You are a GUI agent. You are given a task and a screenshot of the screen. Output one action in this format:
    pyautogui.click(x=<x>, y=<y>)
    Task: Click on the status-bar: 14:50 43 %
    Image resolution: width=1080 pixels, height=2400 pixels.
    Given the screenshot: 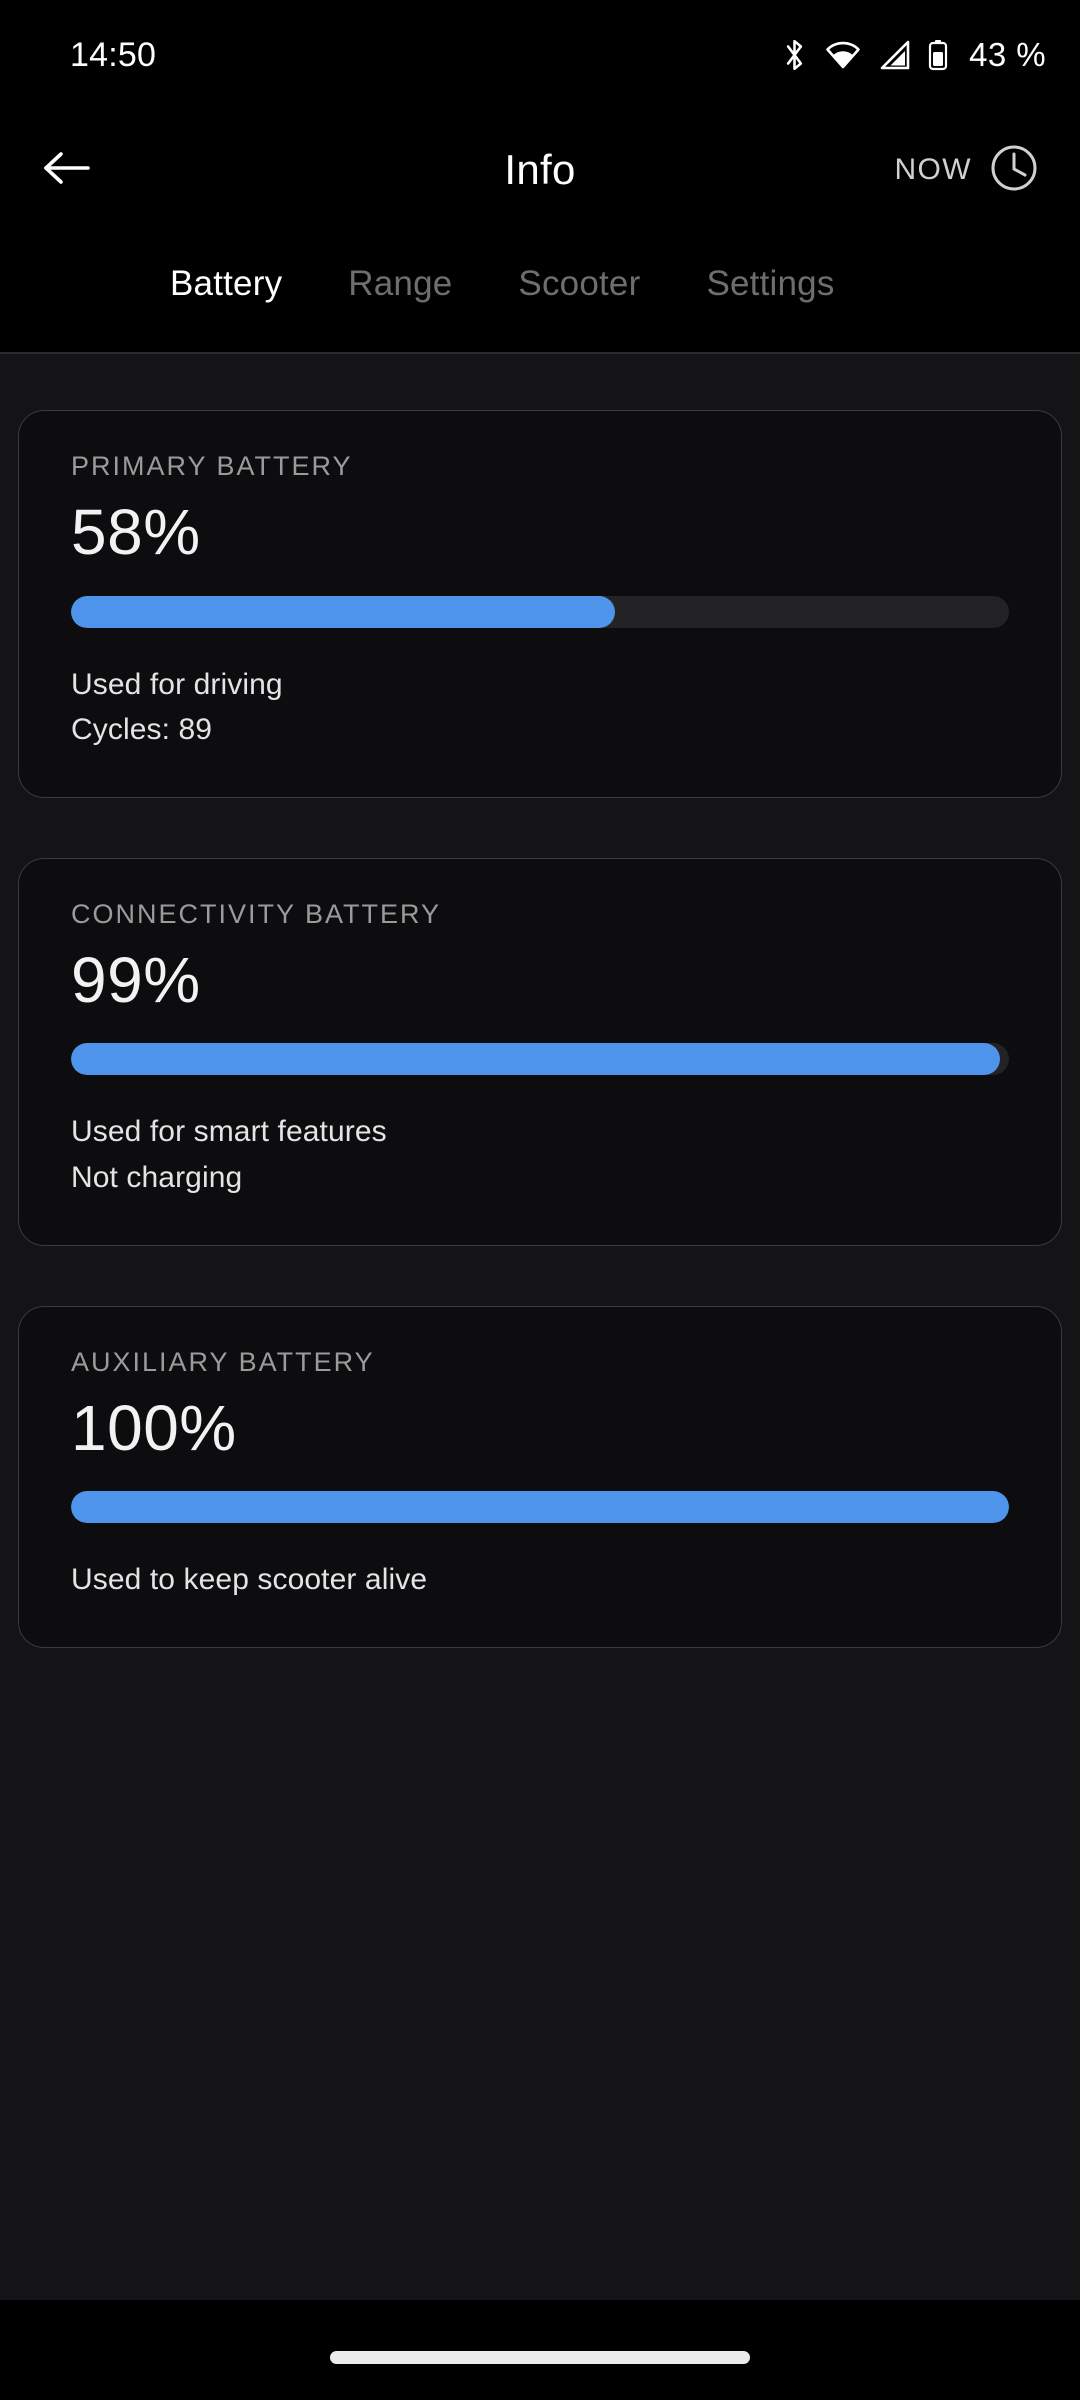 What is the action you would take?
    pyautogui.click(x=540, y=55)
    